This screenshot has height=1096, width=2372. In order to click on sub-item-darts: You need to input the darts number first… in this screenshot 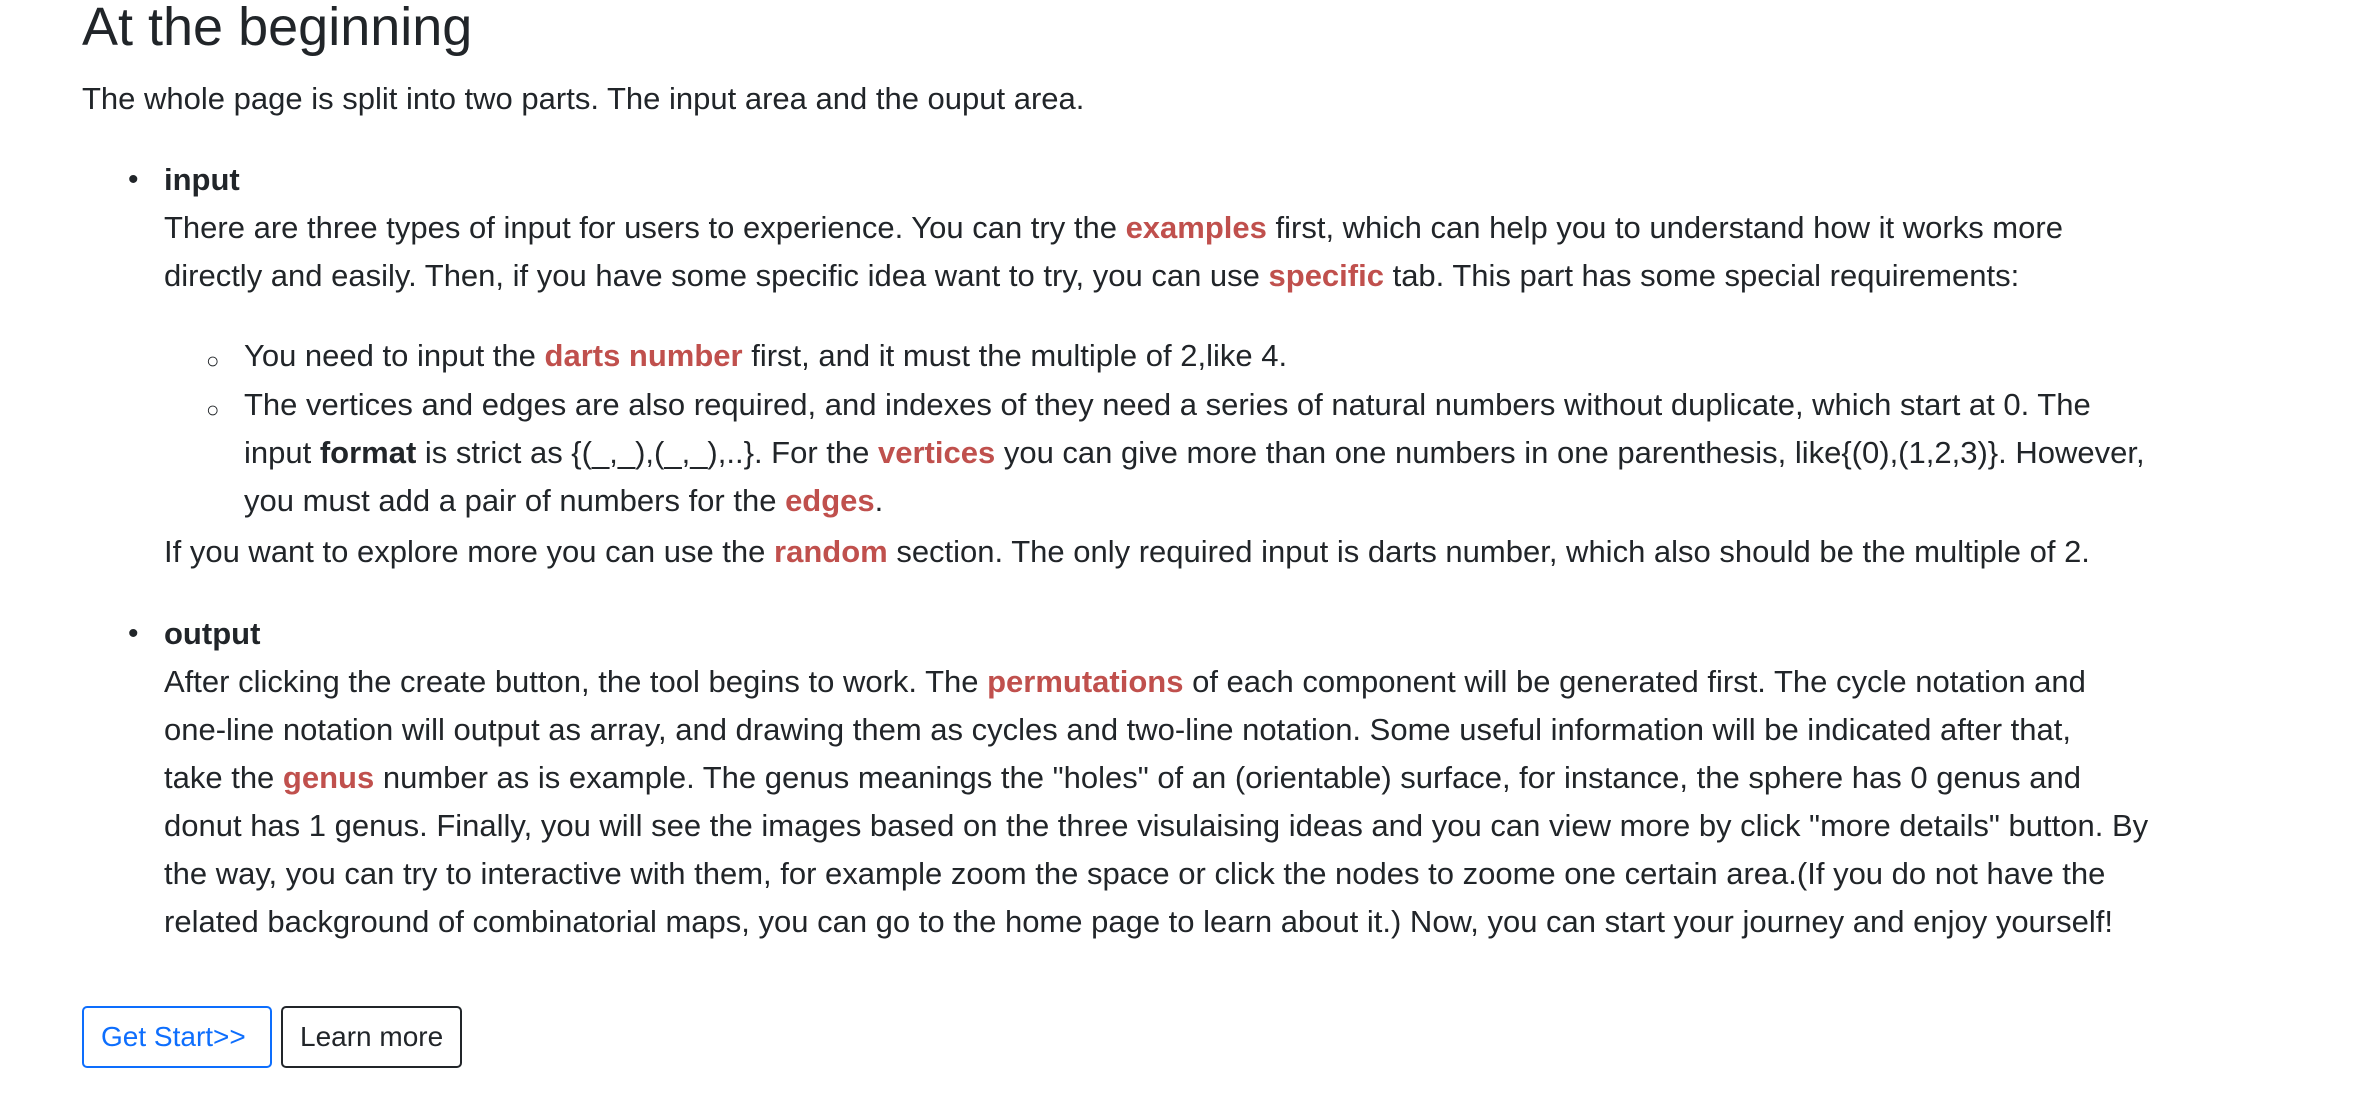, I will do `click(766, 355)`.